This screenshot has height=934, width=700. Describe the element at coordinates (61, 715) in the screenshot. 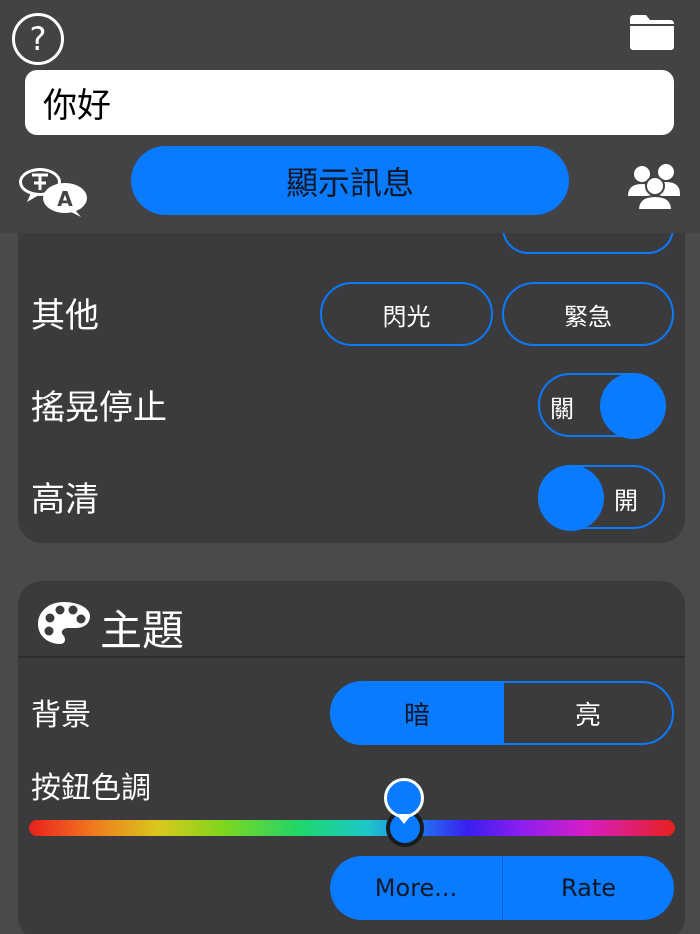

I see `background-label: 背景` at that location.